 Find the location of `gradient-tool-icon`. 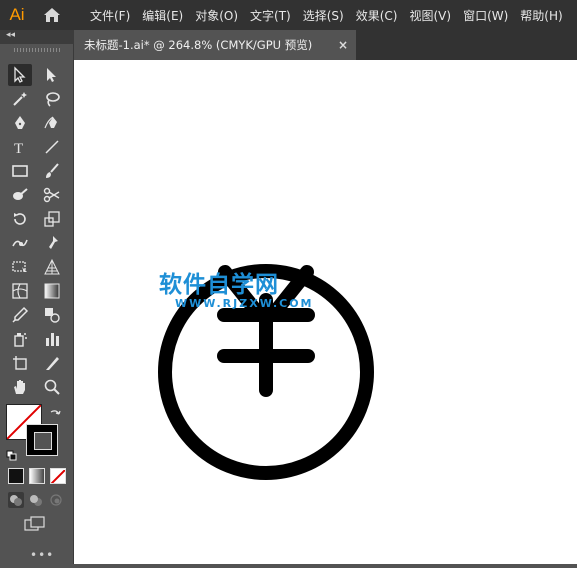

gradient-tool-icon is located at coordinates (52, 291).